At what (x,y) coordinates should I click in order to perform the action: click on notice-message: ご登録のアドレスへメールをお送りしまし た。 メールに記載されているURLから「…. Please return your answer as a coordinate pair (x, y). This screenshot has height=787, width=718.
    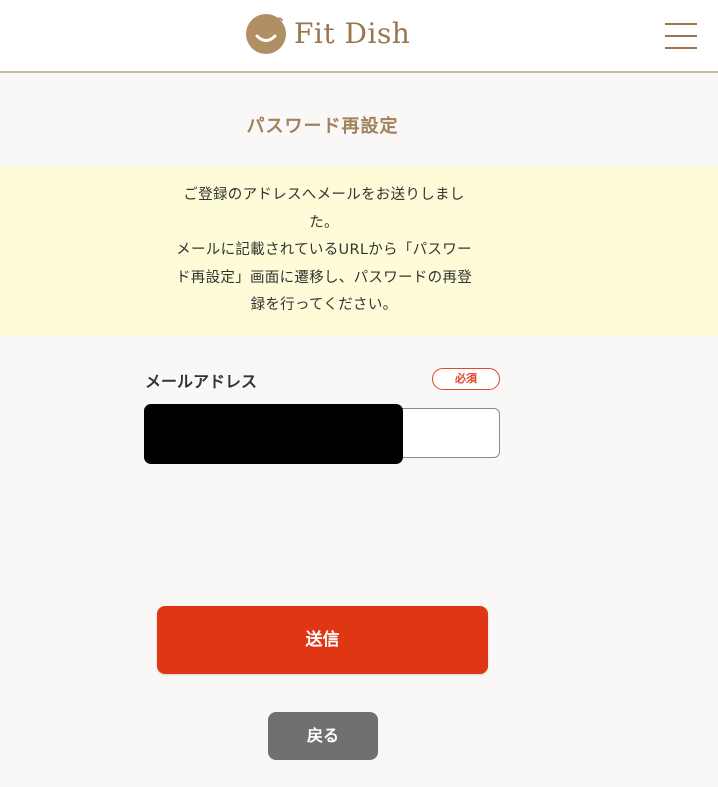
    Looking at the image, I should click on (324, 251).